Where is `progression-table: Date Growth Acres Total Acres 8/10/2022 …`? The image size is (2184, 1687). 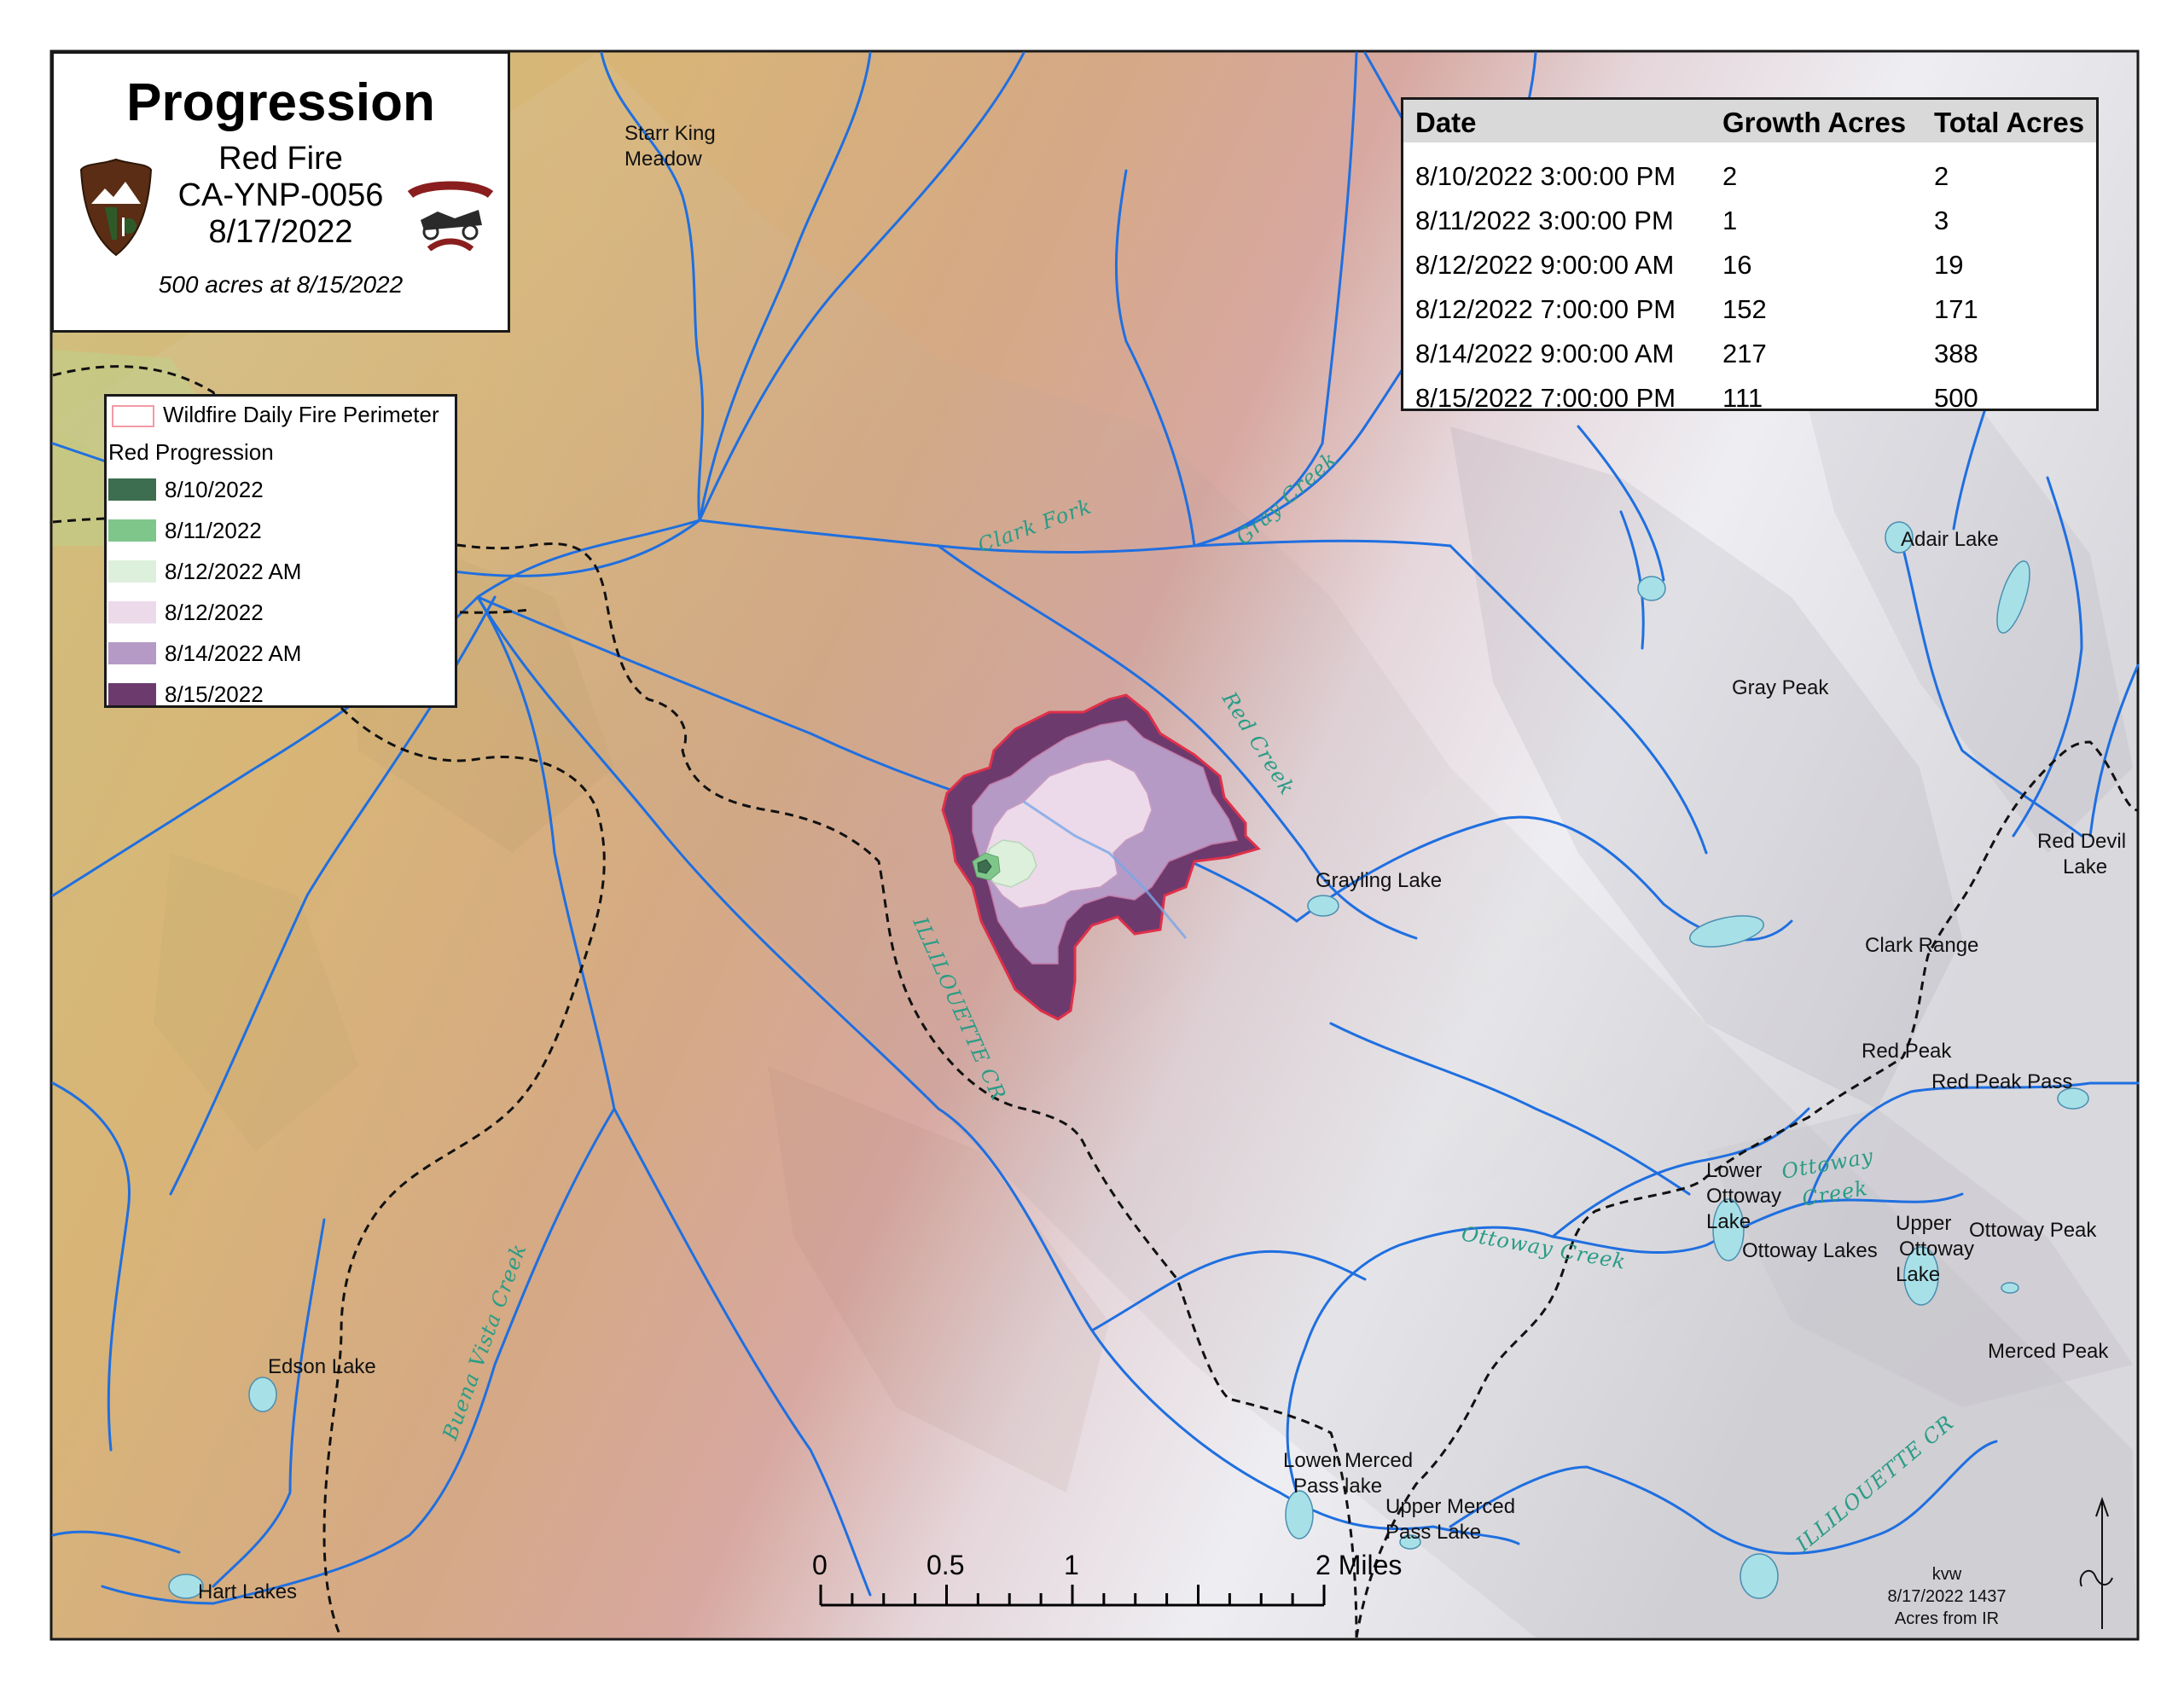 progression-table: Date Growth Acres Total Acres 8/10/2022 … is located at coordinates (1750, 255).